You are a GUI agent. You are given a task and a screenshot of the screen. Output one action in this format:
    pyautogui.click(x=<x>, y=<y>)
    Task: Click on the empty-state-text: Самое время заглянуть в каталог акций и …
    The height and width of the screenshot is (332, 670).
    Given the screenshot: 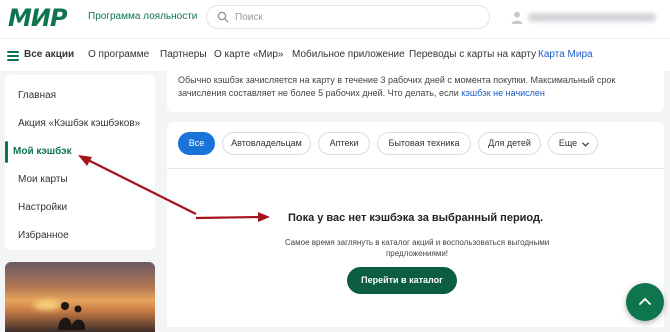 What is the action you would take?
    pyautogui.click(x=417, y=248)
    